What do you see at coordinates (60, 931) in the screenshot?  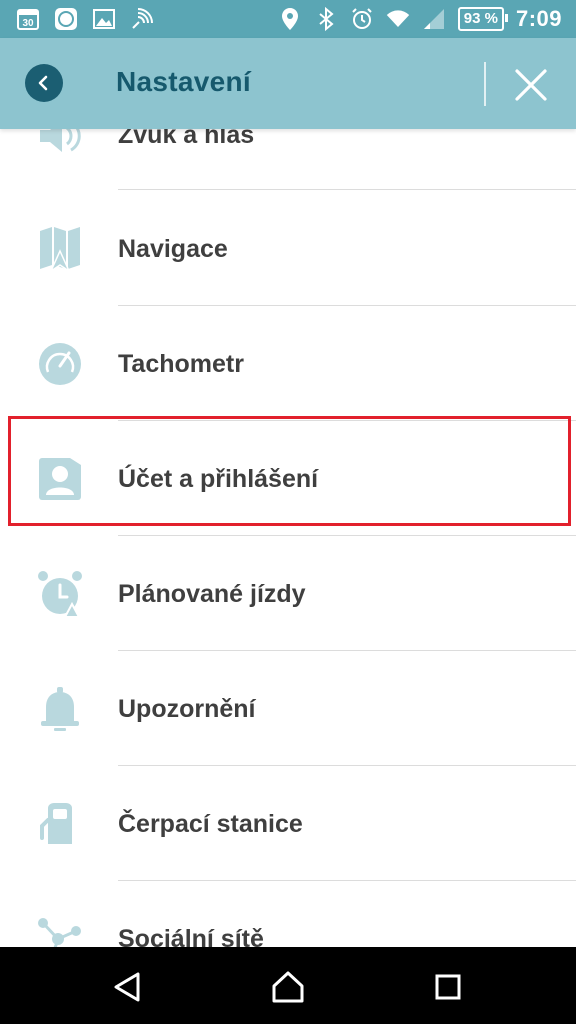 I see `share-network-icon` at bounding box center [60, 931].